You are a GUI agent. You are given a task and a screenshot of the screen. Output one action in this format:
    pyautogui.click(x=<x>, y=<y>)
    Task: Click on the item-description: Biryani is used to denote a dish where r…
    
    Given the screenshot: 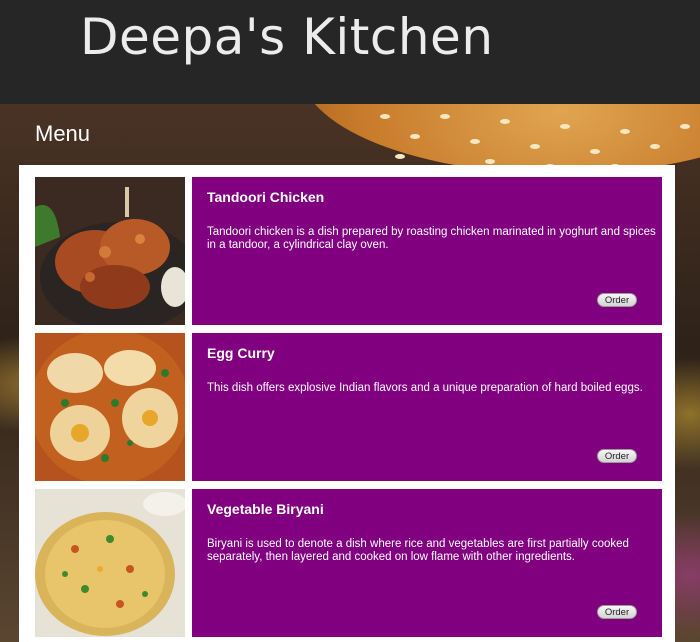 What is the action you would take?
    pyautogui.click(x=418, y=550)
    